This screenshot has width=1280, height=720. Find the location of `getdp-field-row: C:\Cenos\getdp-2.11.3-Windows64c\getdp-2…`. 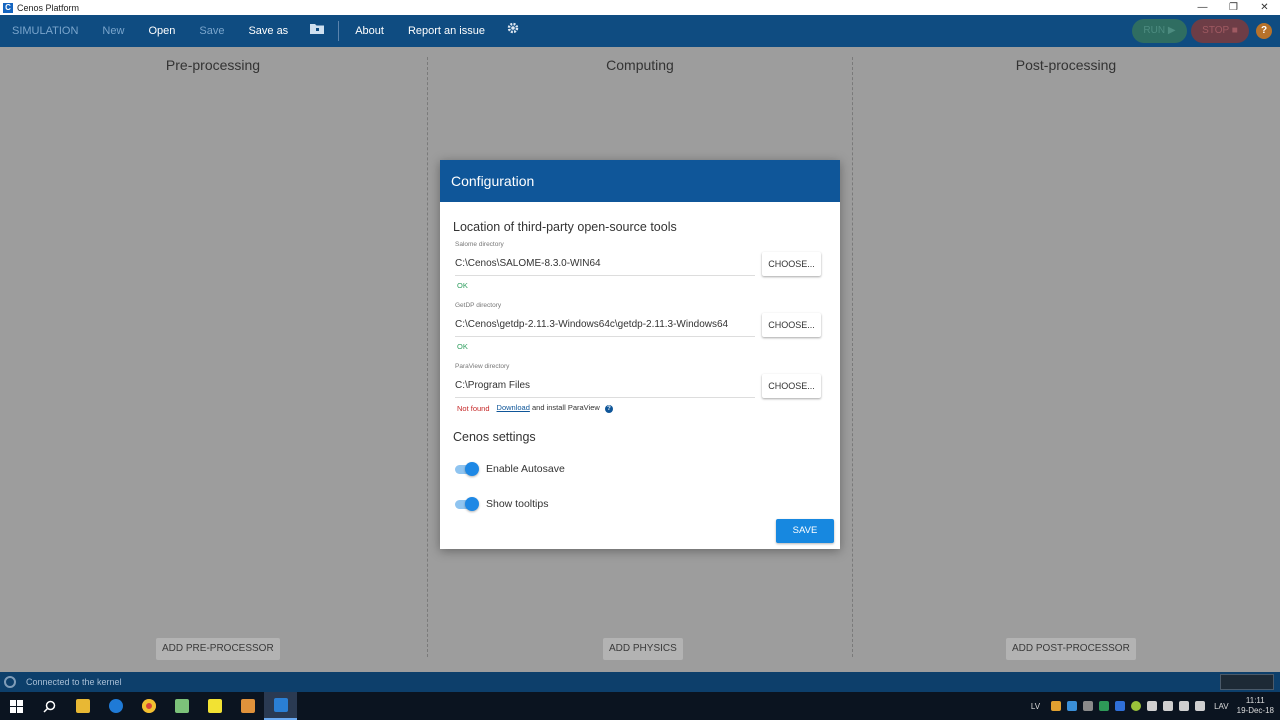

getdp-field-row: C:\Cenos\getdp-2.11.3-Windows64c\getdp-2… is located at coordinates (640, 325).